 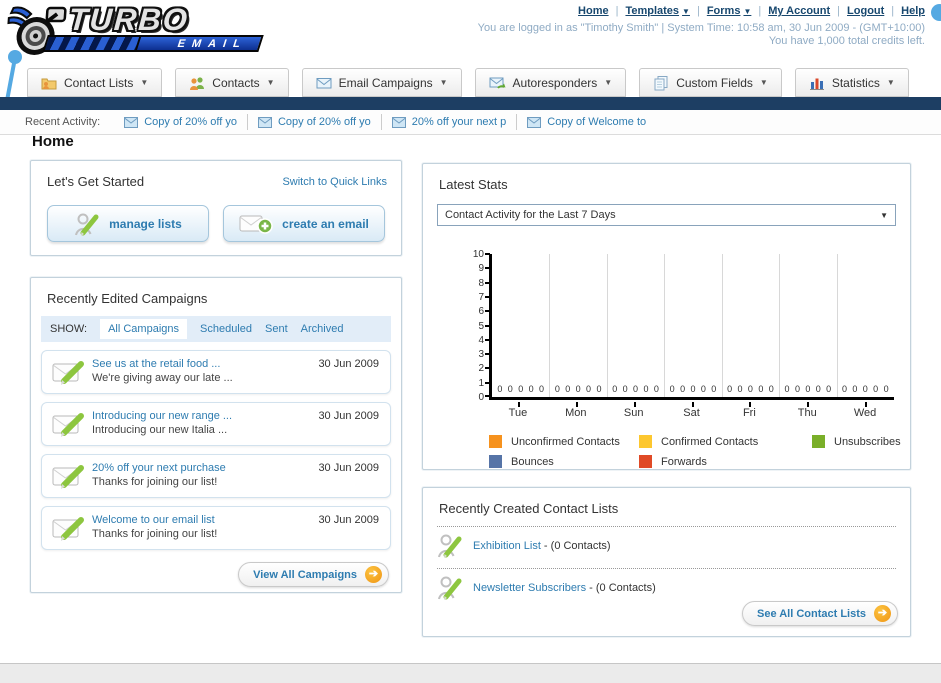 I want to click on legend-item: Unsubscribes, so click(x=872, y=441).